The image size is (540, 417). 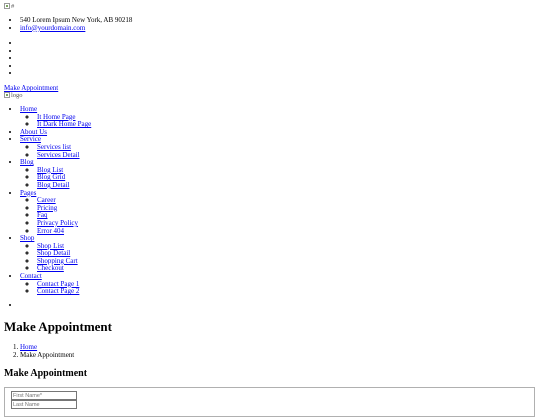 What do you see at coordinates (58, 326) in the screenshot?
I see `page-title: Make Appointment` at bounding box center [58, 326].